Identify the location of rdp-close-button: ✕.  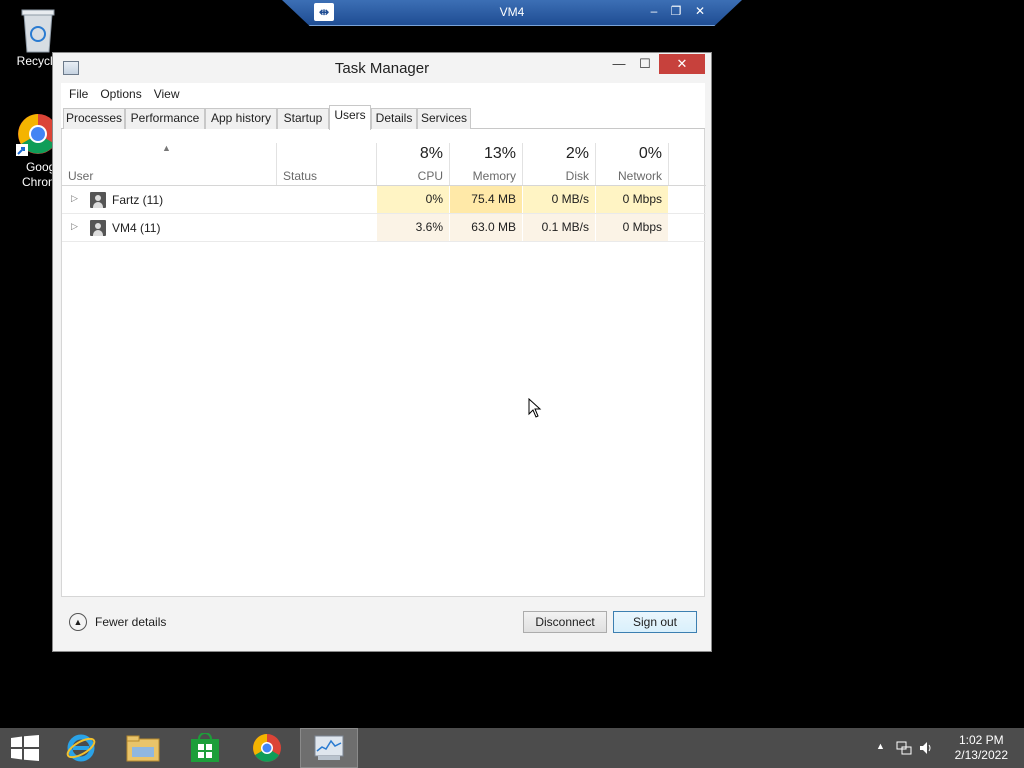
(700, 11).